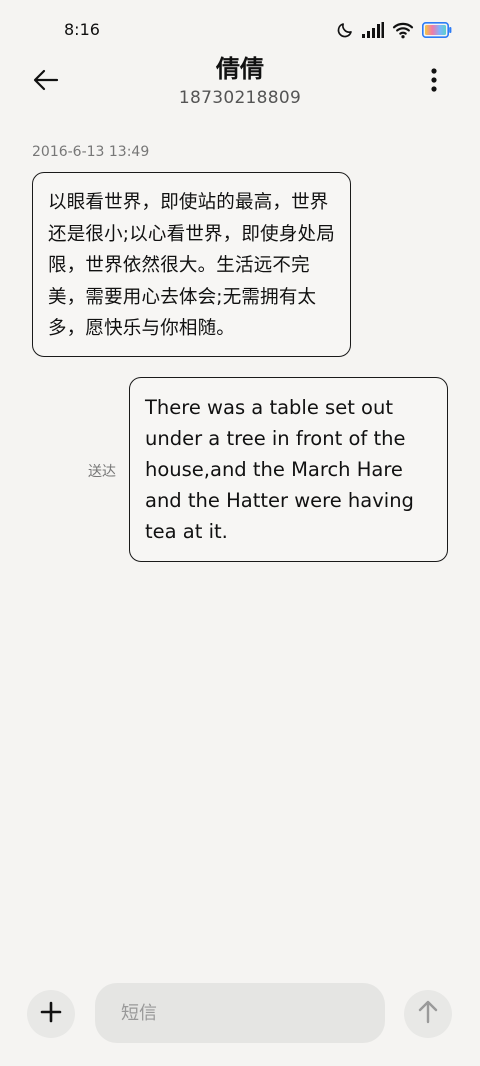 The image size is (480, 1066). I want to click on arrow-left-icon, so click(46, 82).